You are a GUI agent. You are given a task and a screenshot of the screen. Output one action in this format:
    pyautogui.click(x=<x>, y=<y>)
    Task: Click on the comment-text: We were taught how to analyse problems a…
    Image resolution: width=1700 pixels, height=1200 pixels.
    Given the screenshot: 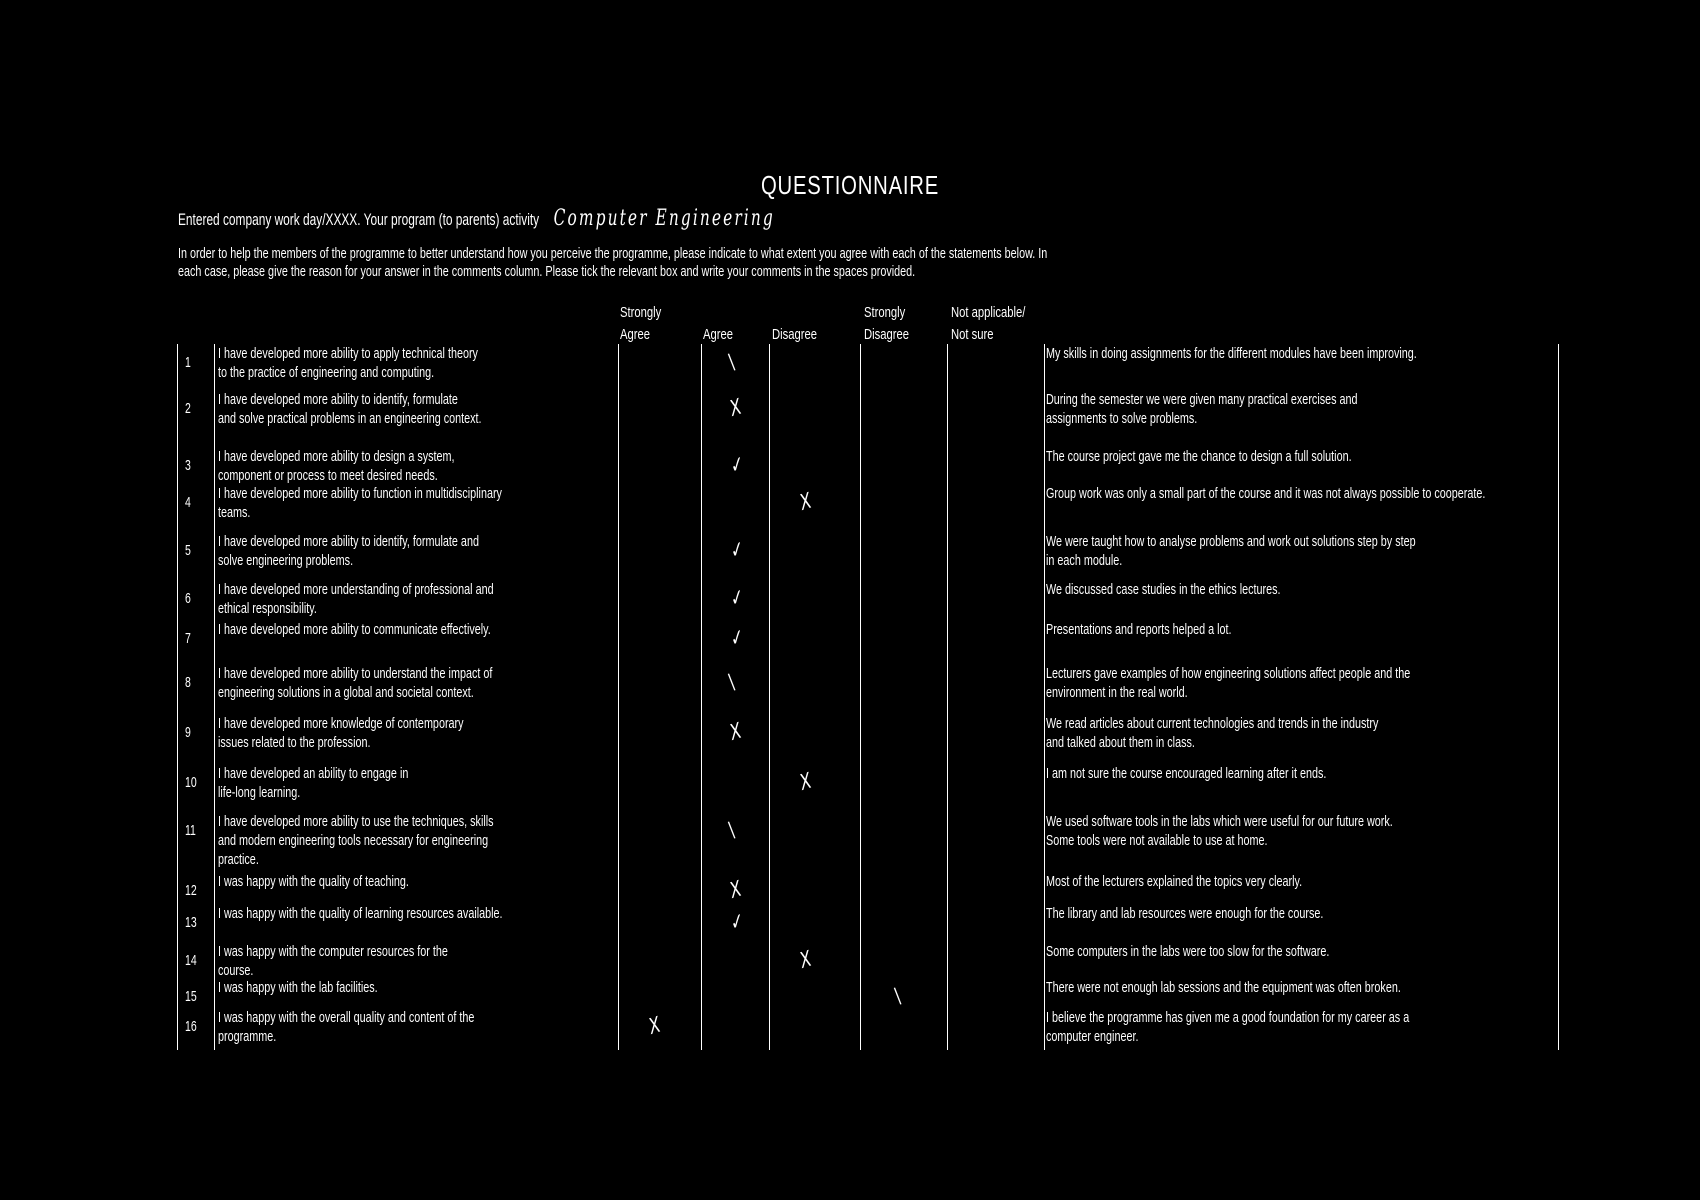 What is the action you would take?
    pyautogui.click(x=1291, y=551)
    